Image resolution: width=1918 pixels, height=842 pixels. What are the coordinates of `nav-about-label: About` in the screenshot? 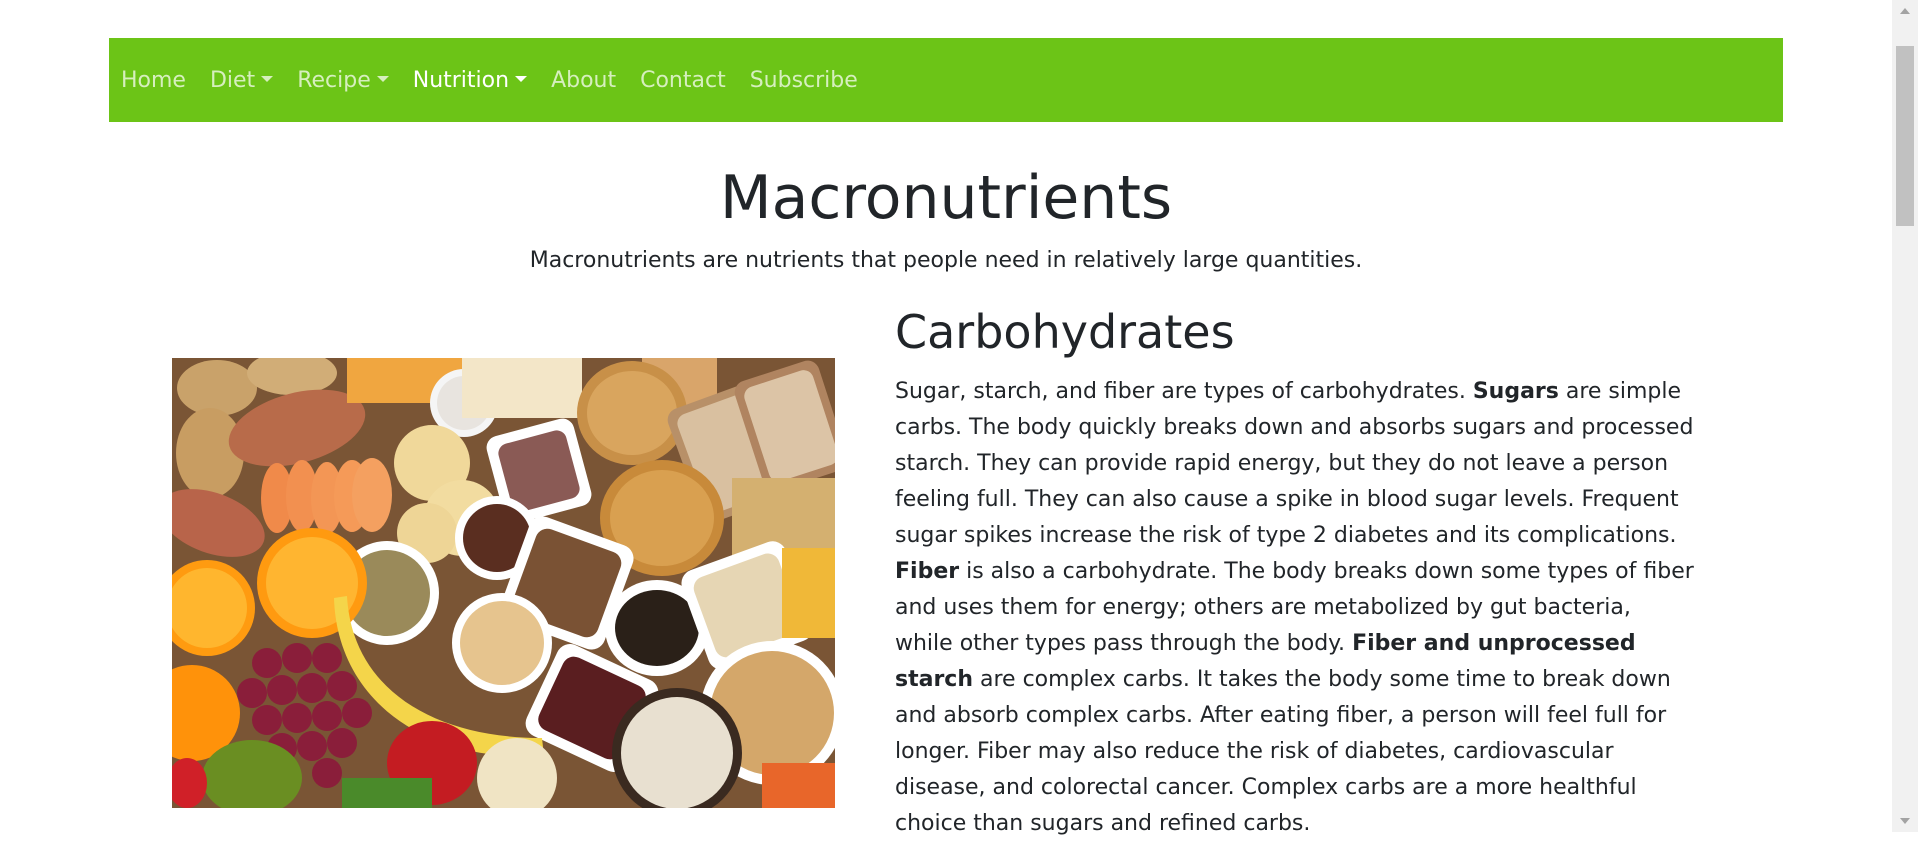 It's located at (584, 80).